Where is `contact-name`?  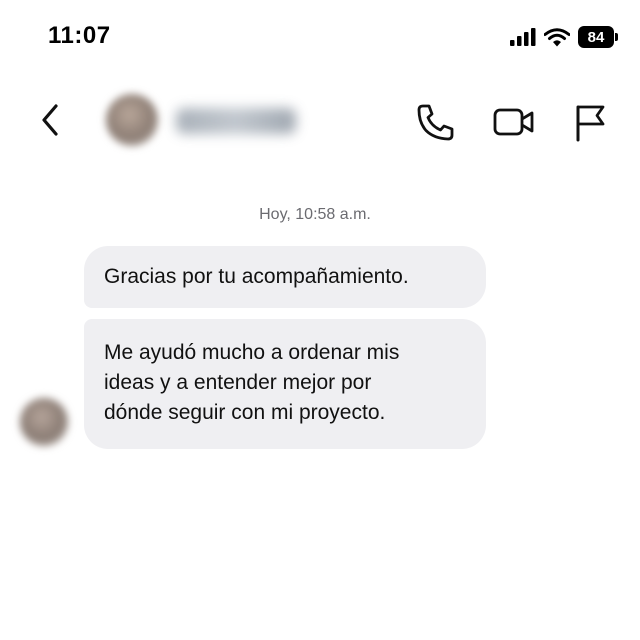
contact-name is located at coordinates (236, 121).